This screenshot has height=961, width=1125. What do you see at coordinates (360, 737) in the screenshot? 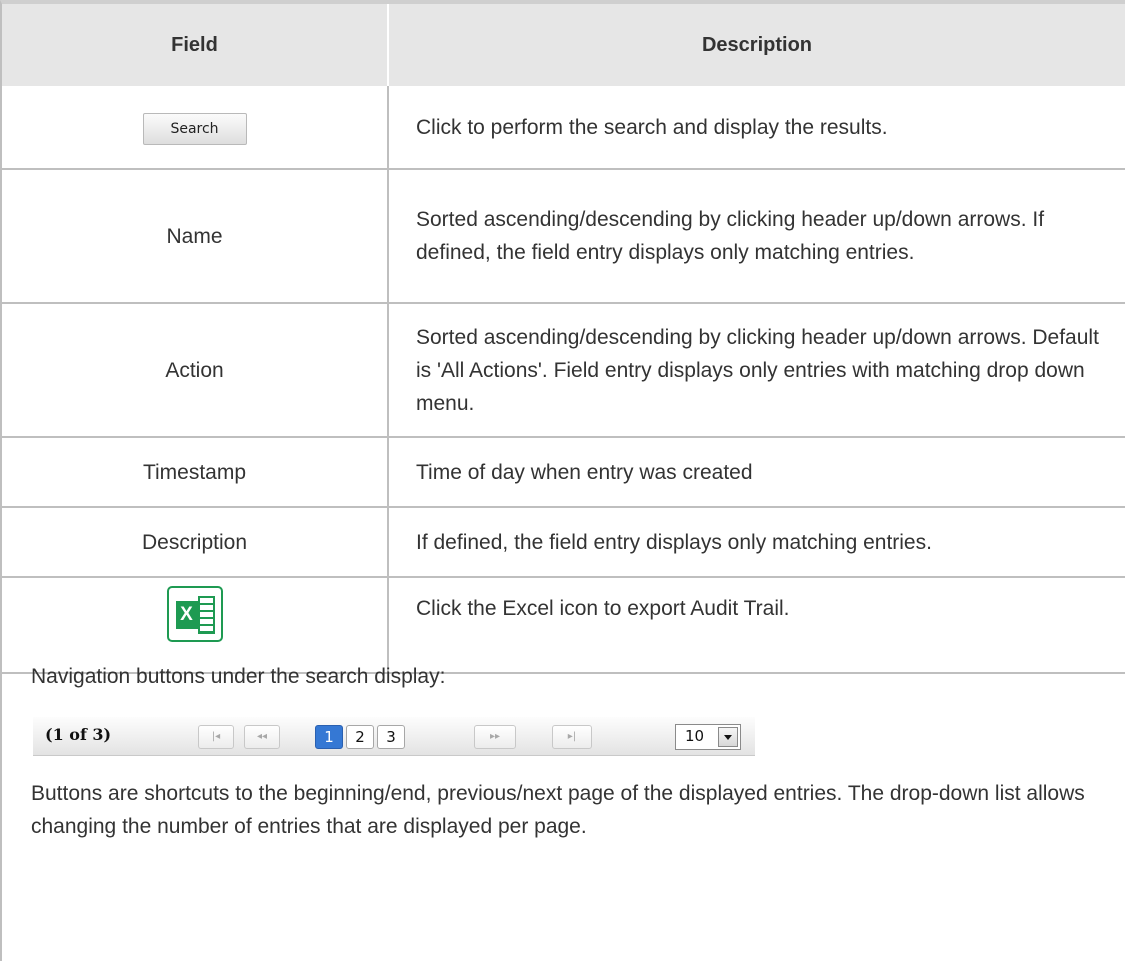
I see `page-2-button: 2` at bounding box center [360, 737].